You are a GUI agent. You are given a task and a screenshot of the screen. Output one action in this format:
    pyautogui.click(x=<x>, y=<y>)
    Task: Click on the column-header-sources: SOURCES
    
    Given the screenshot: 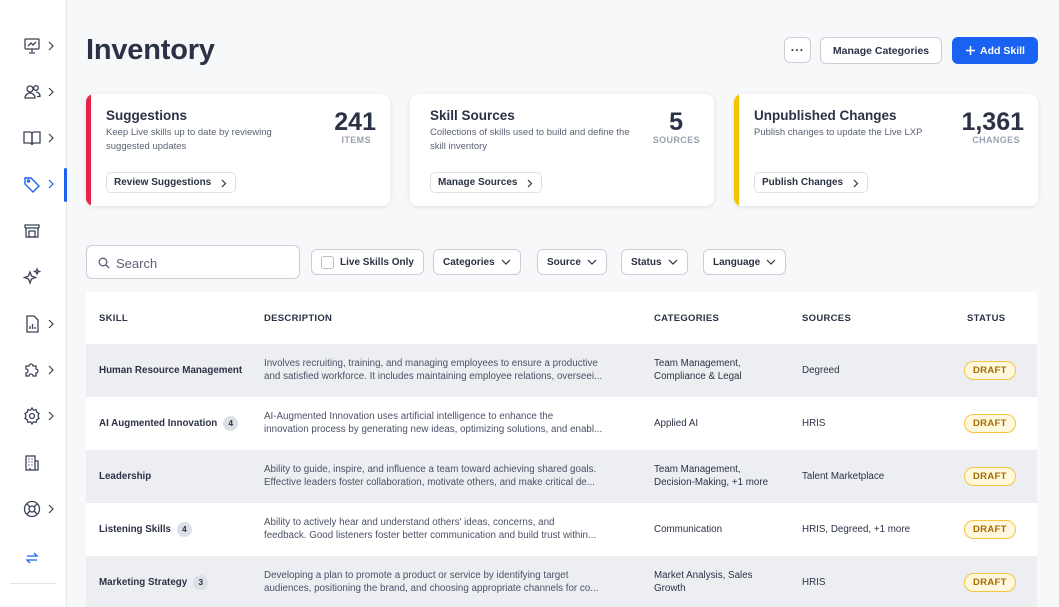 What is the action you would take?
    pyautogui.click(x=826, y=318)
    